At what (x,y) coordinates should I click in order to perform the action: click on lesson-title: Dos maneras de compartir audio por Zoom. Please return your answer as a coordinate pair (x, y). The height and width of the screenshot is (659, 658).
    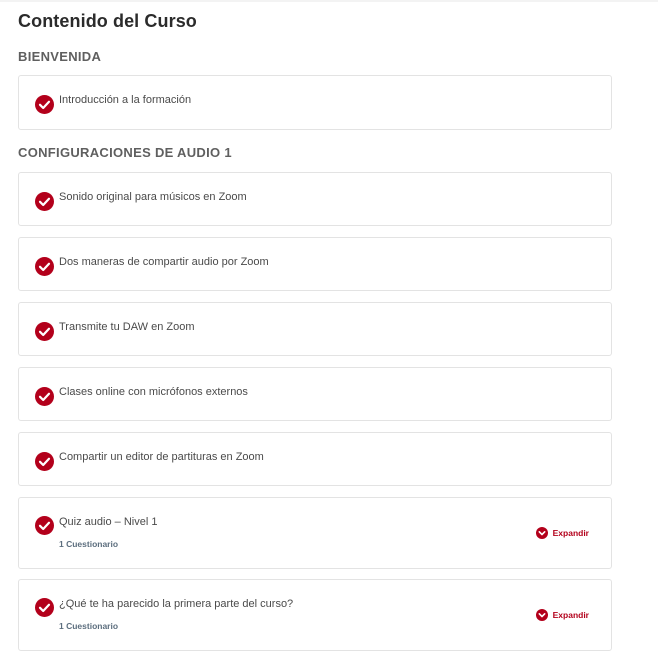
    Looking at the image, I should click on (164, 262).